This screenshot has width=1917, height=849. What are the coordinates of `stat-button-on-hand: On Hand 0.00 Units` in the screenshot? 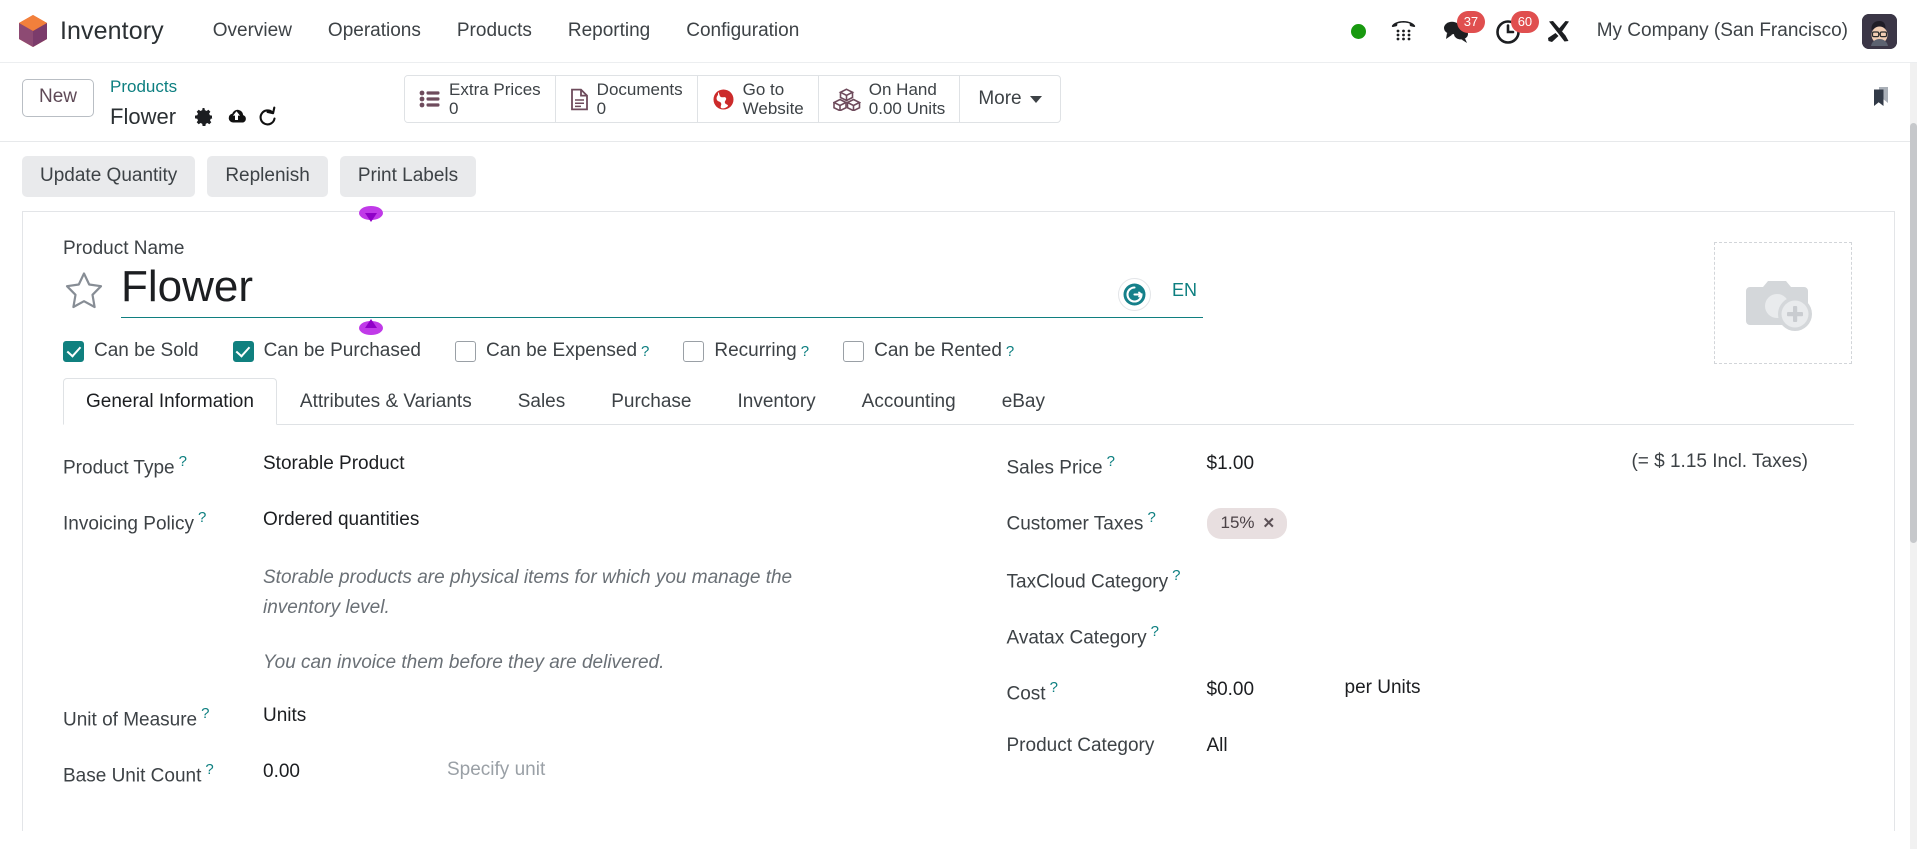 It's located at (889, 99).